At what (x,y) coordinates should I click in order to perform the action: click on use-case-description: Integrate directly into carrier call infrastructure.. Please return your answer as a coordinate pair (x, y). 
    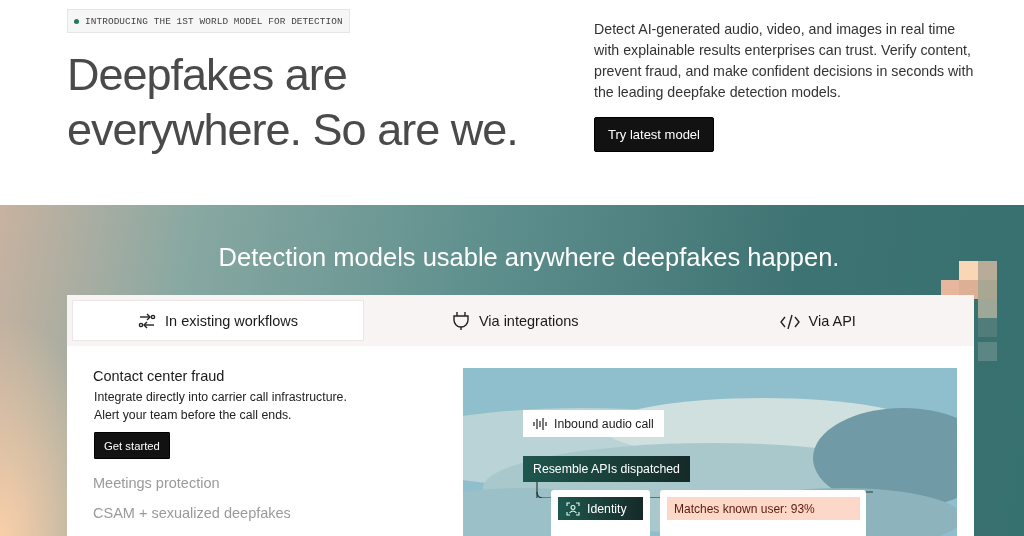
    Looking at the image, I should click on (220, 397).